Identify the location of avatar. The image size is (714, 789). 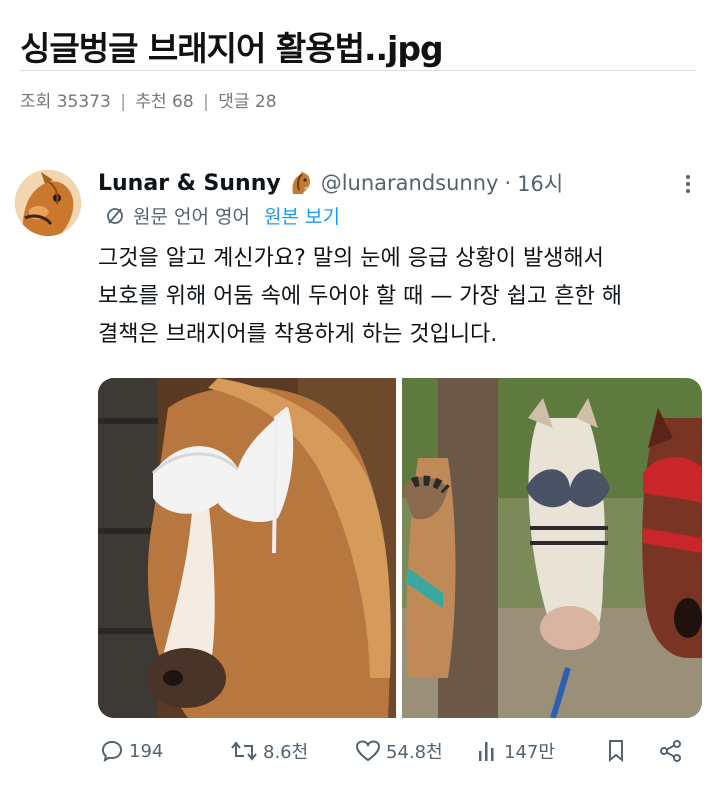
(48, 203).